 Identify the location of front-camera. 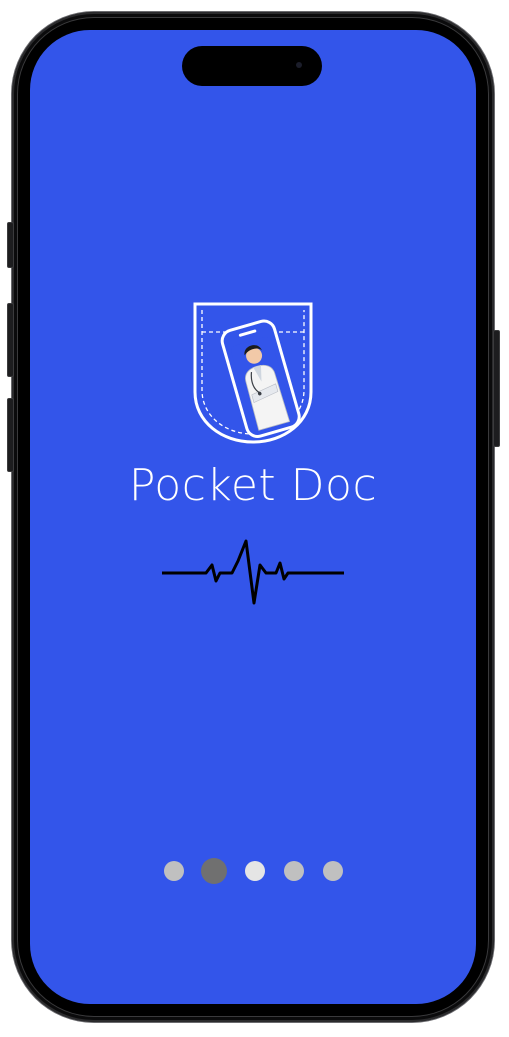
(299, 65).